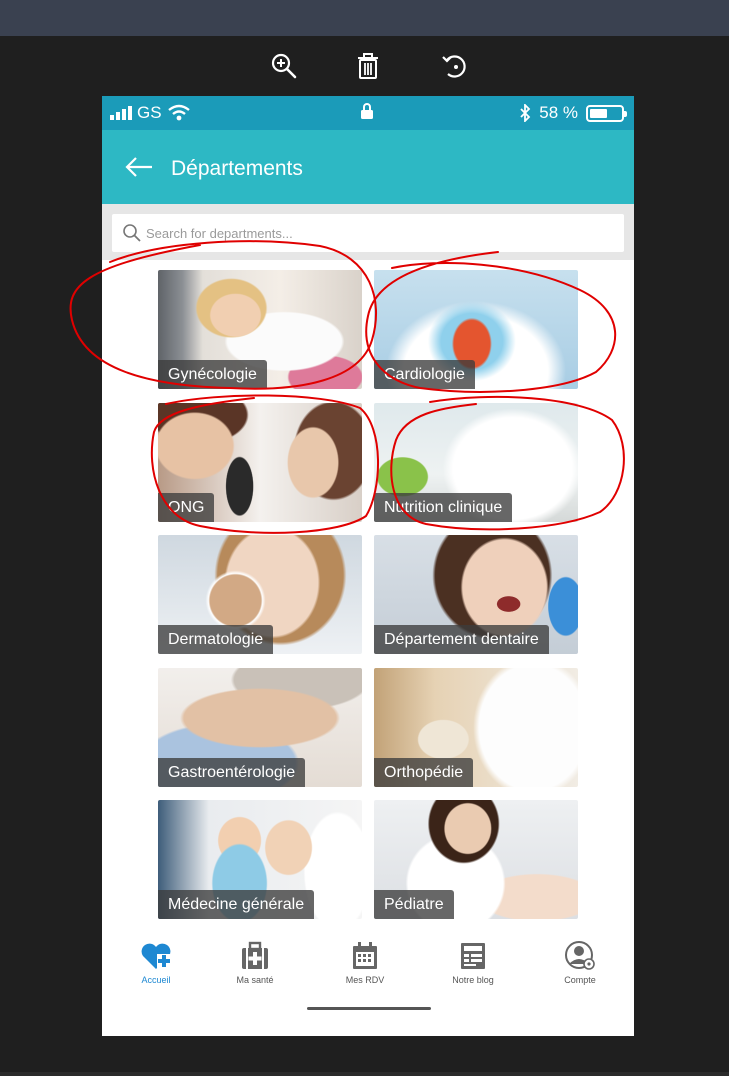 The height and width of the screenshot is (1076, 729). Describe the element at coordinates (232, 772) in the screenshot. I see `department-label: Gastroentérologie` at that location.